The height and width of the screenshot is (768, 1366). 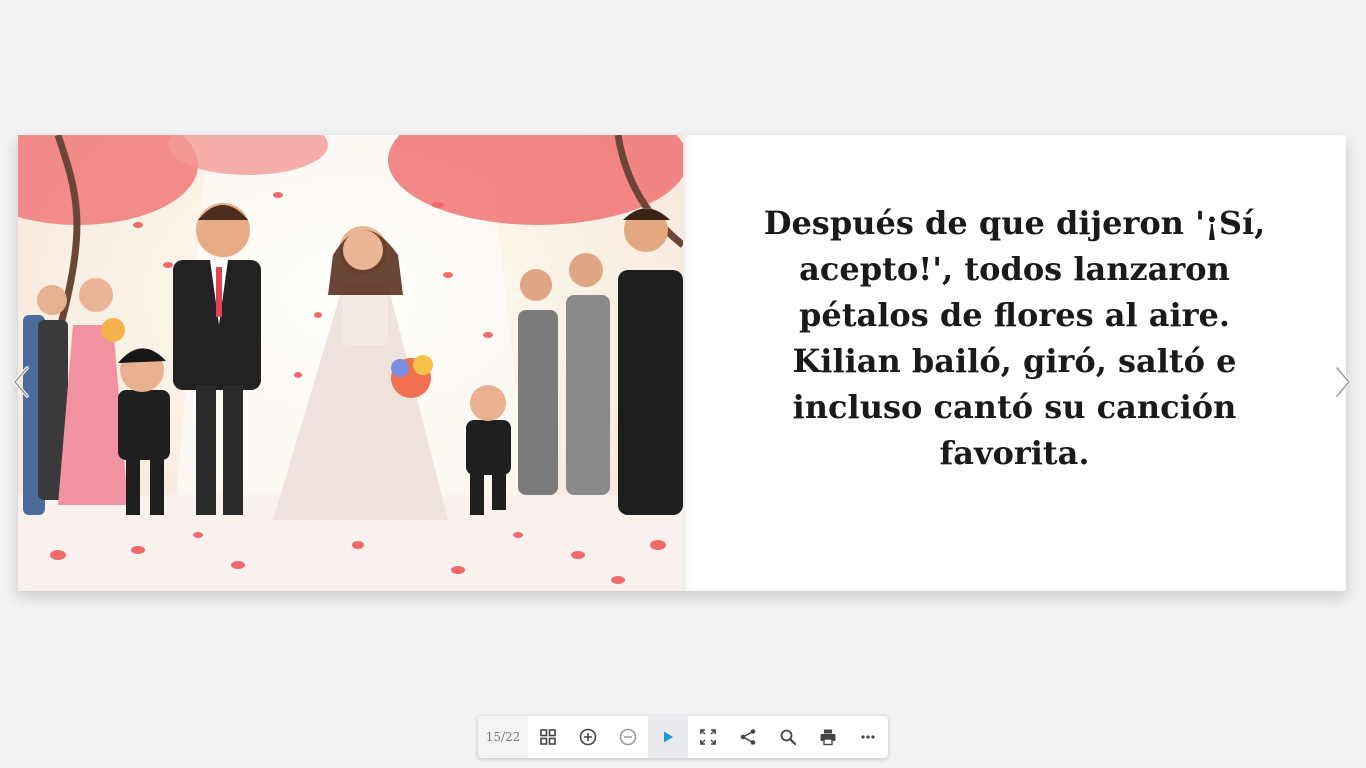 I want to click on next-page-button, so click(x=1343, y=382).